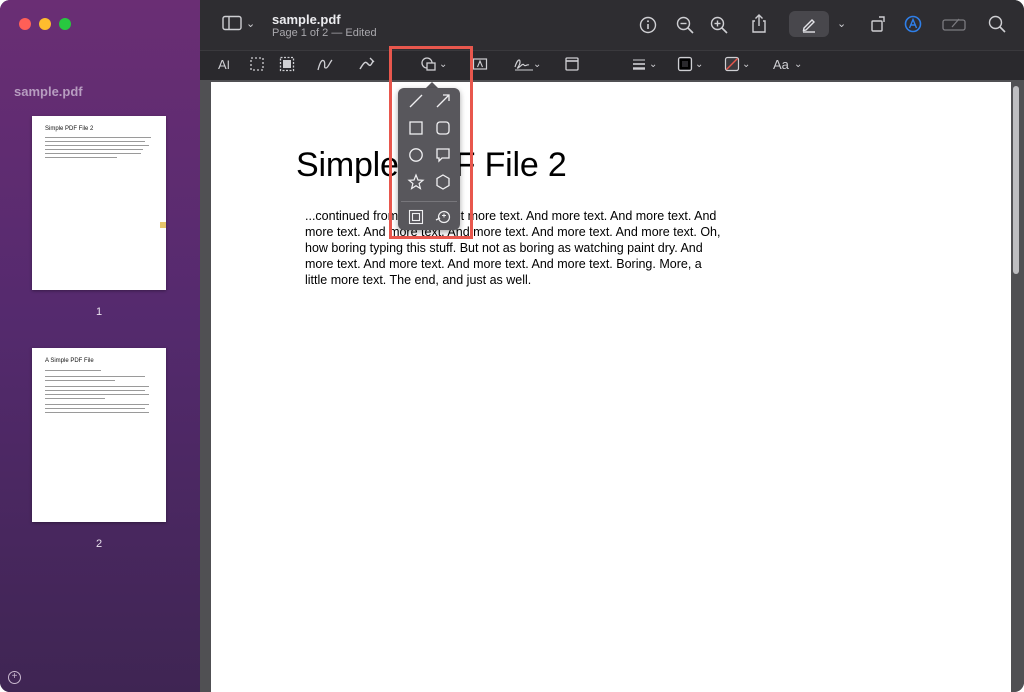  What do you see at coordinates (14, 677) in the screenshot?
I see `add-page-icon: +` at bounding box center [14, 677].